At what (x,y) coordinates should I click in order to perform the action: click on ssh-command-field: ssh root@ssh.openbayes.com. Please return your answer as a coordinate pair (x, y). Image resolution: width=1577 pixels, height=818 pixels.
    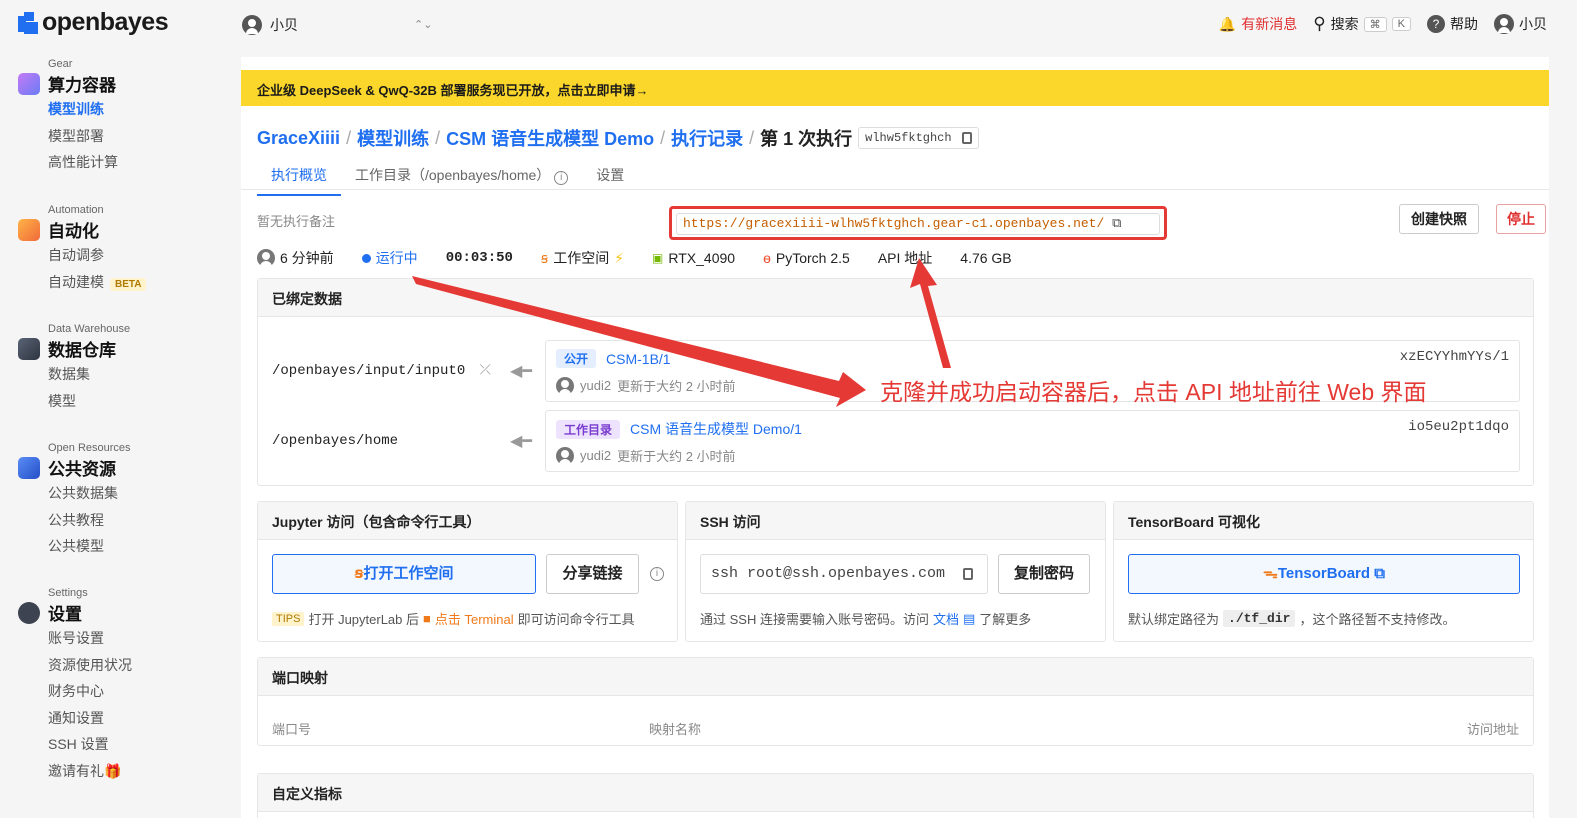
    Looking at the image, I should click on (844, 574).